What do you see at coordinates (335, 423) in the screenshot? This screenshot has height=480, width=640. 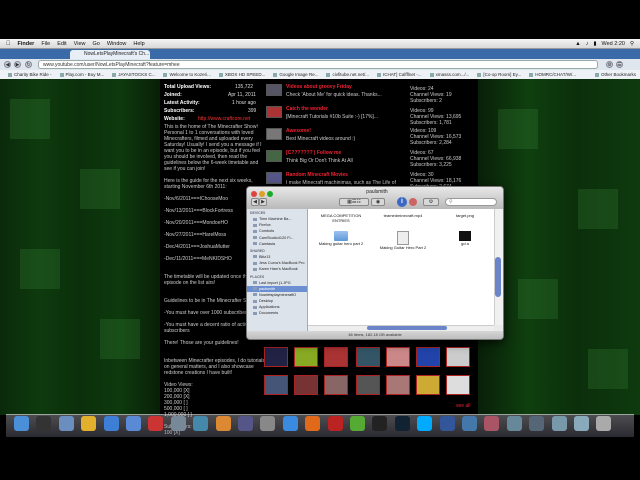 I see `filezilla-icon` at bounding box center [335, 423].